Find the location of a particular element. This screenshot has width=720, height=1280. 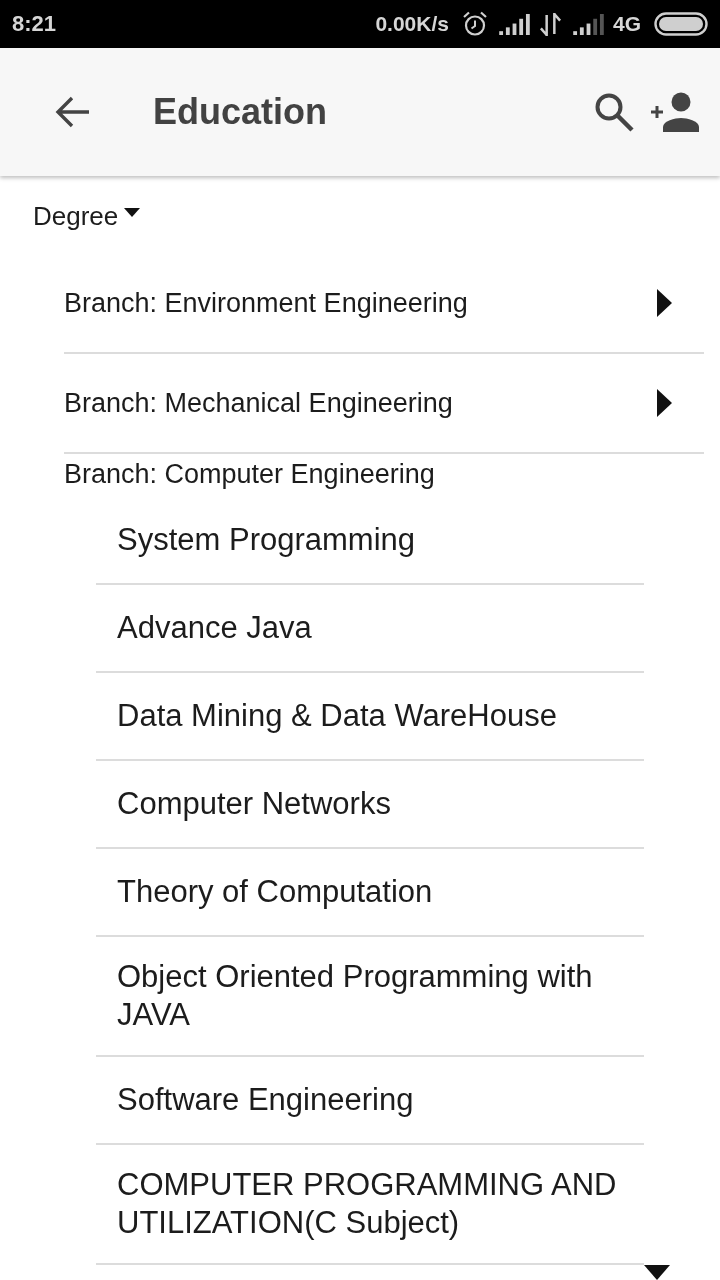

subject-item: Advance Java is located at coordinates (370, 629).